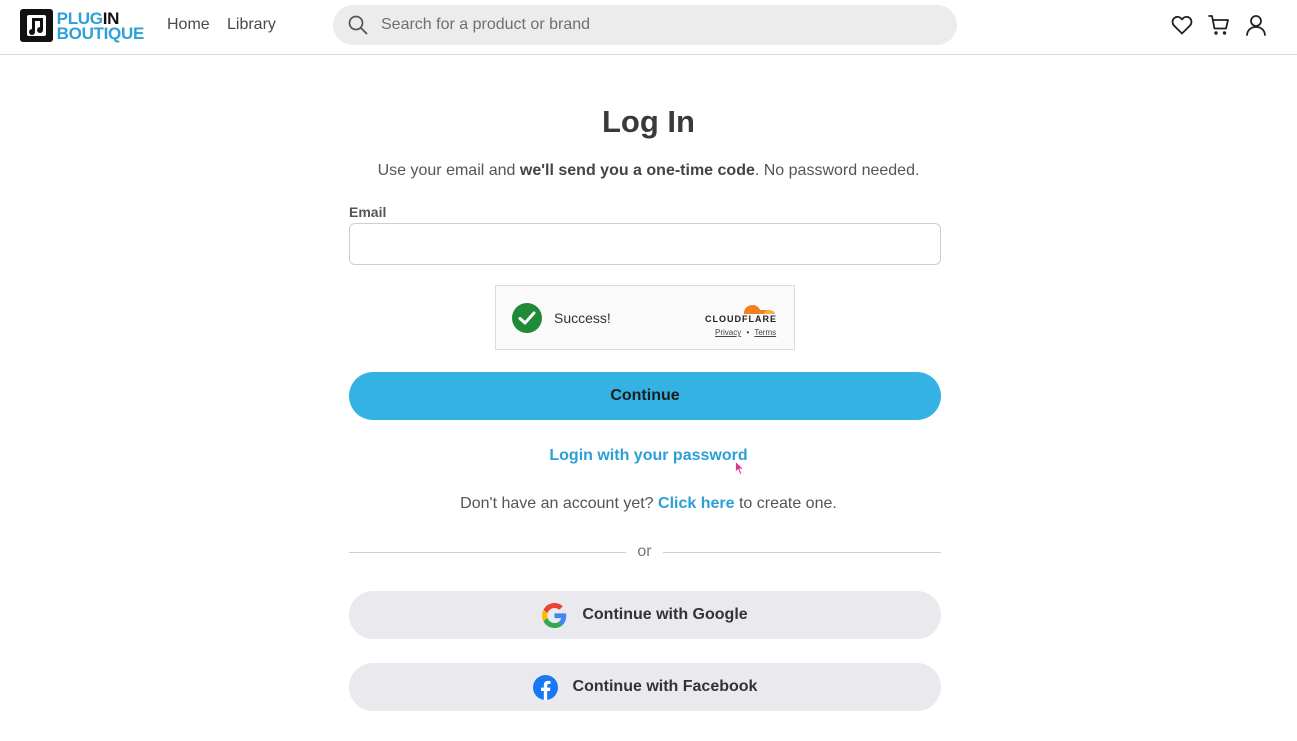 Image resolution: width=1297 pixels, height=741 pixels. I want to click on signup-link: Click here, so click(696, 503).